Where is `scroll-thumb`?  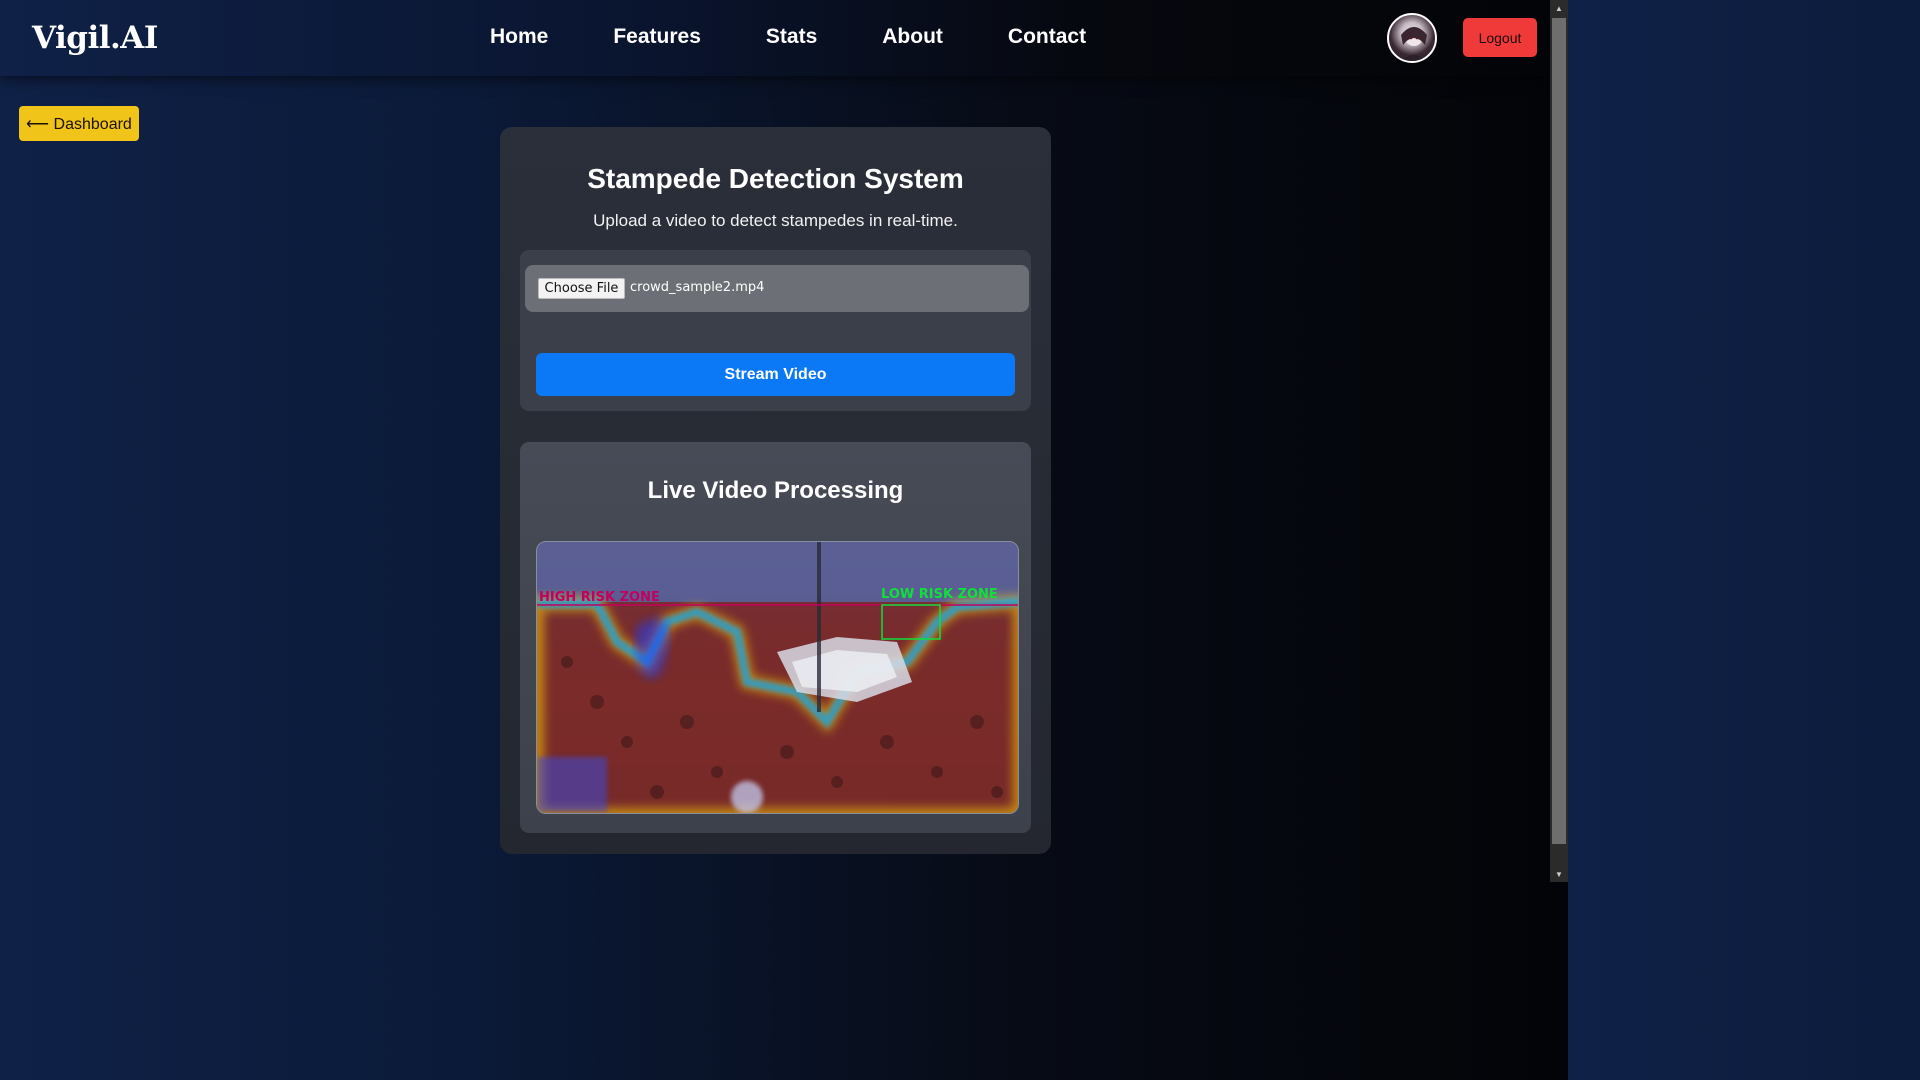 scroll-thumb is located at coordinates (1559, 431).